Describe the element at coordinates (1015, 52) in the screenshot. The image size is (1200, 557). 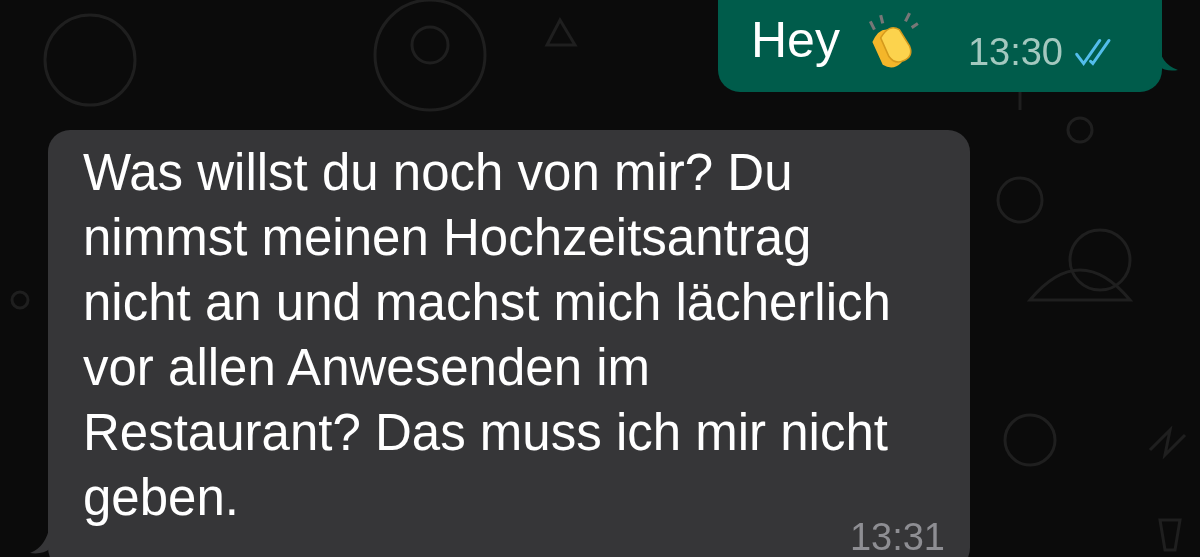
I see `message-time: 13:30` at that location.